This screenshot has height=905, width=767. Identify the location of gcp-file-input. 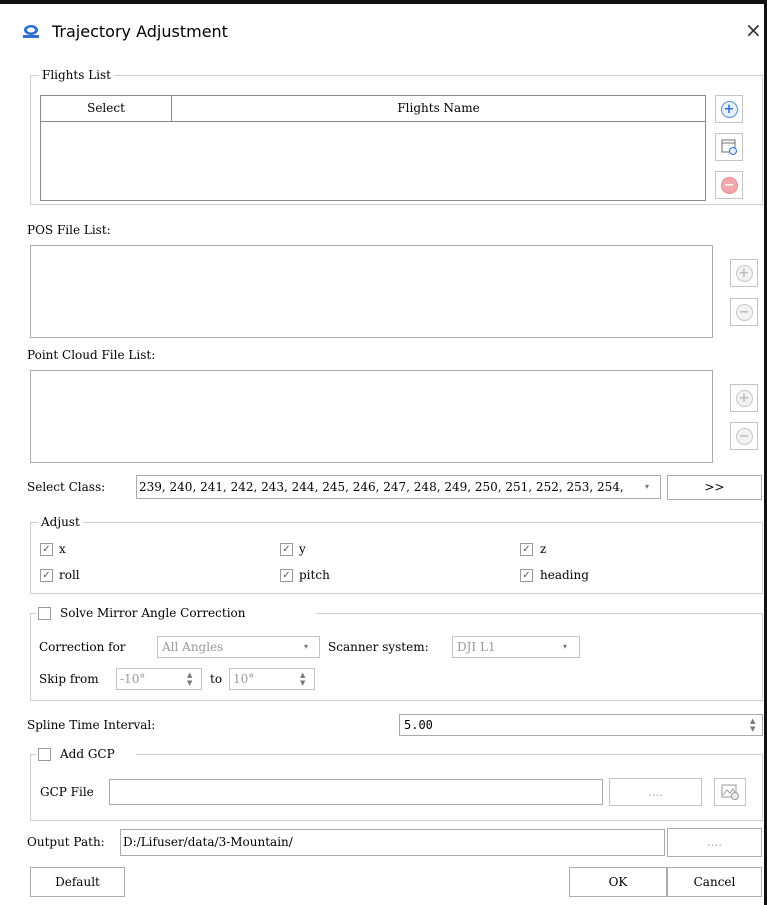
(356, 792).